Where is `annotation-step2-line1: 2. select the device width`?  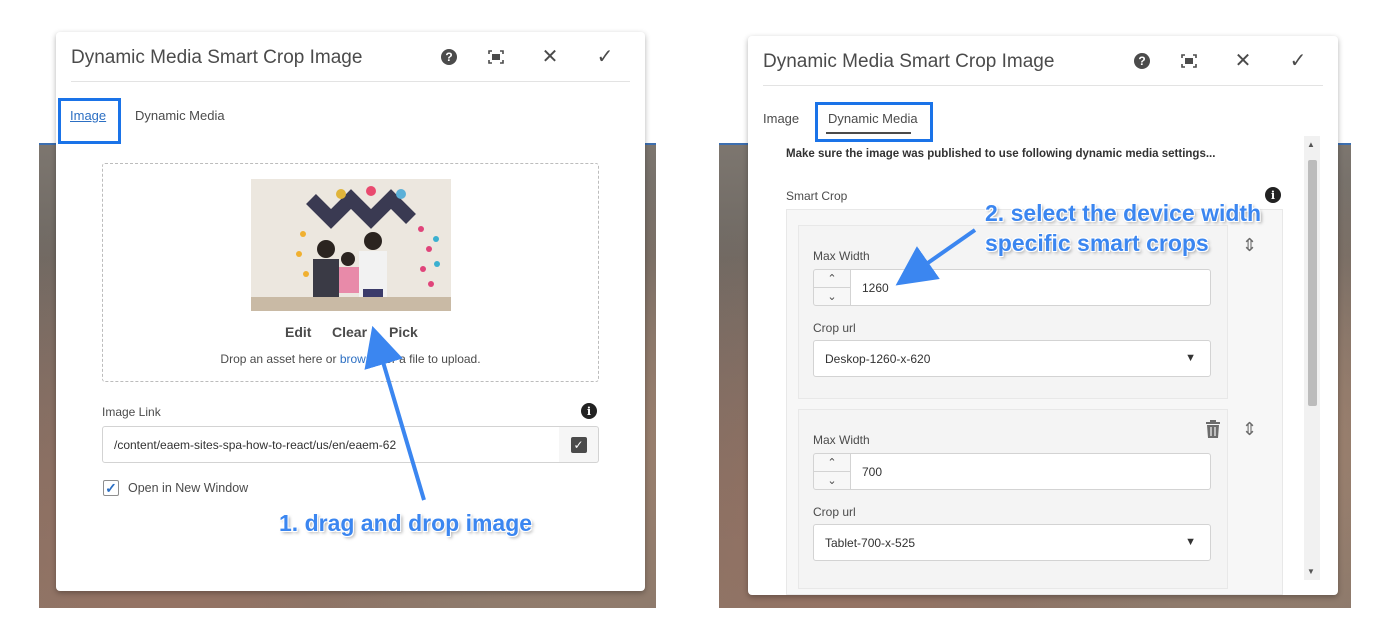
annotation-step2-line1: 2. select the device width is located at coordinates (1123, 213).